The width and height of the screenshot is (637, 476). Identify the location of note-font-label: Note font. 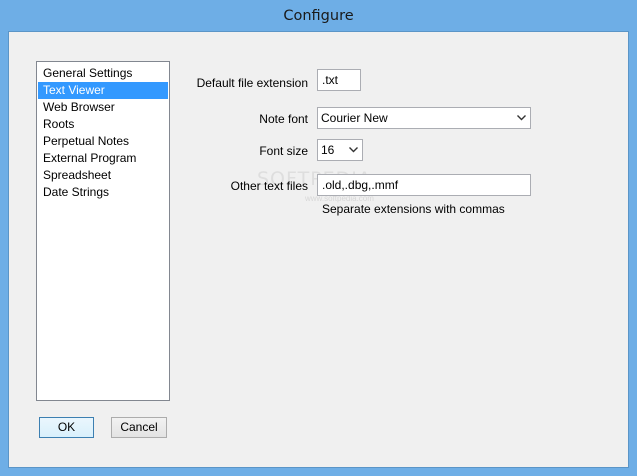
(283, 119).